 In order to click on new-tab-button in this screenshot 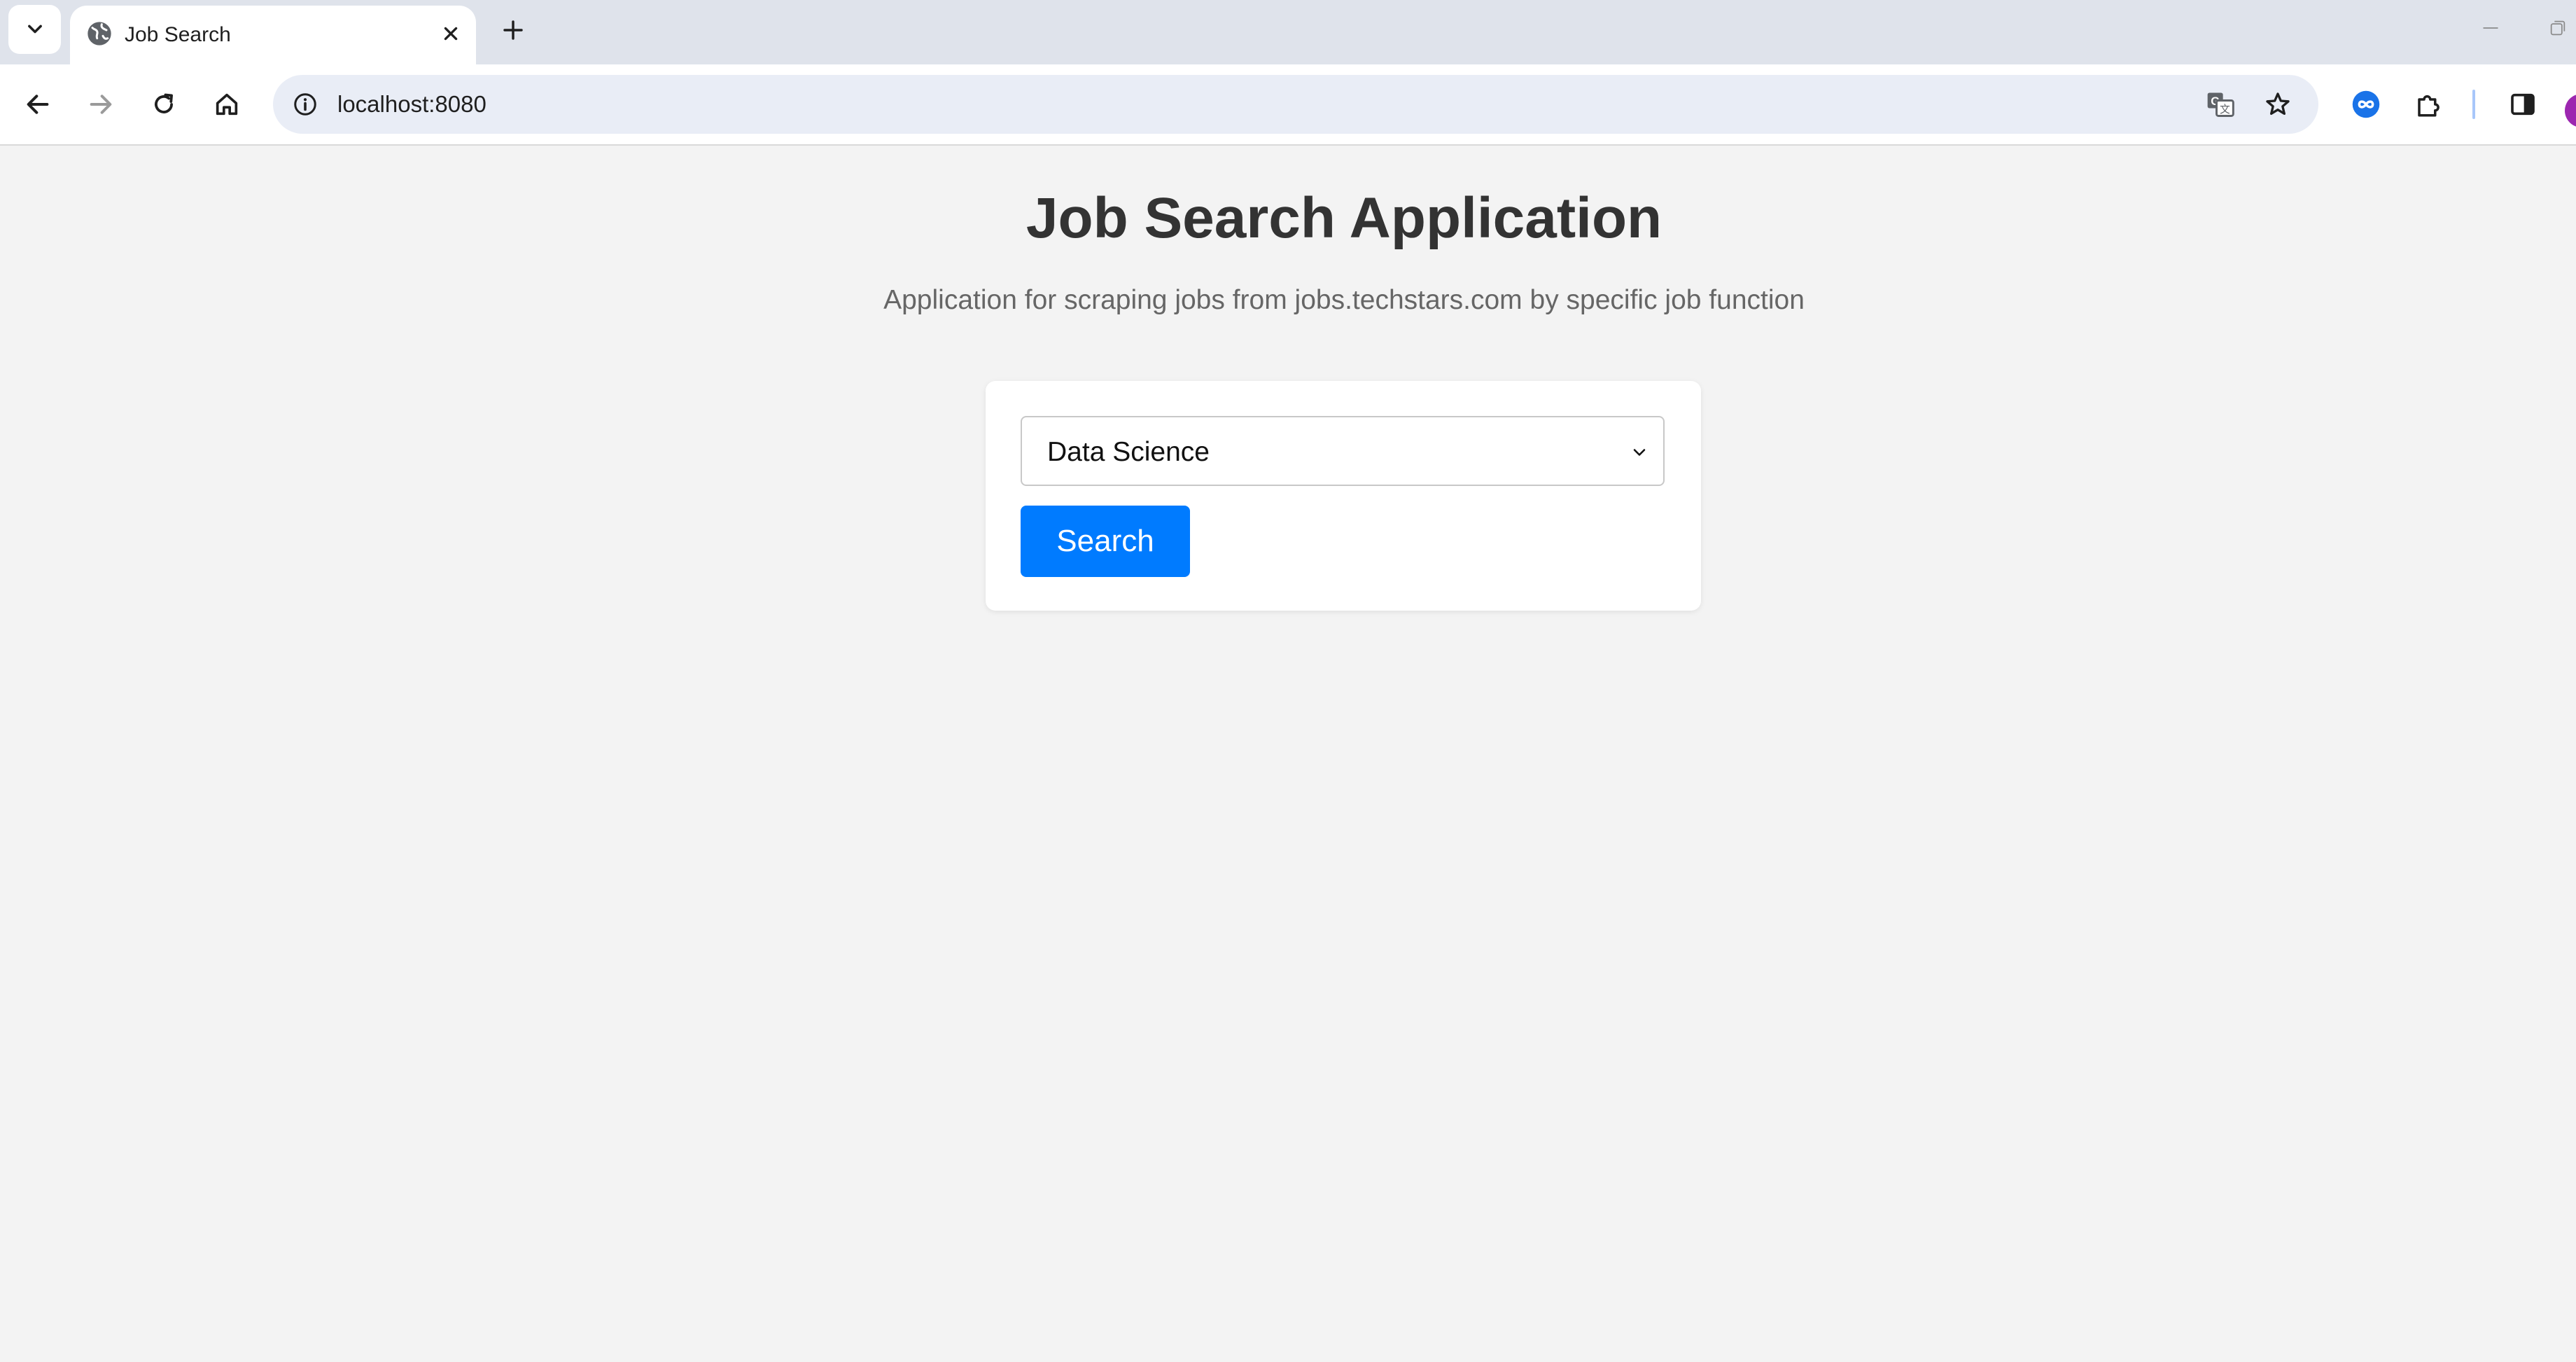, I will do `click(513, 31)`.